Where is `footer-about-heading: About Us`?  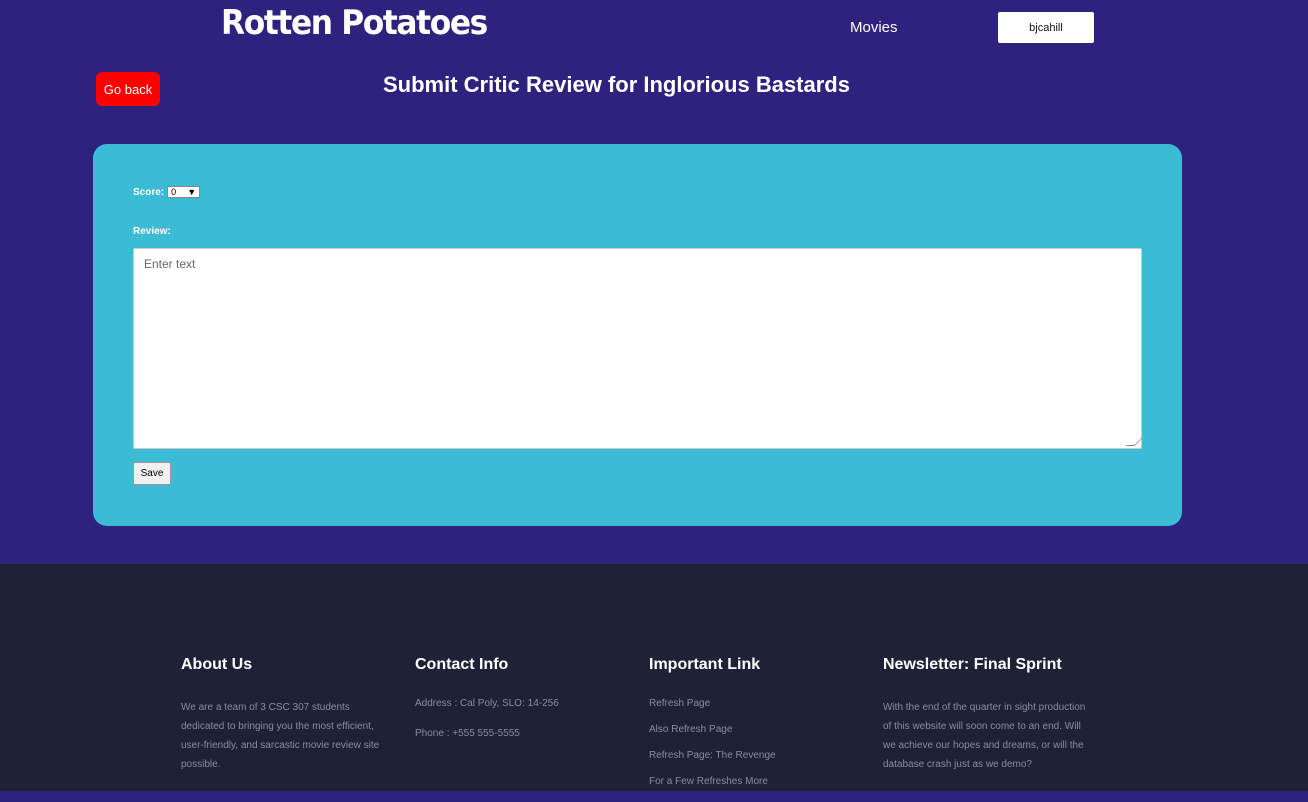
footer-about-heading: About Us is located at coordinates (217, 664).